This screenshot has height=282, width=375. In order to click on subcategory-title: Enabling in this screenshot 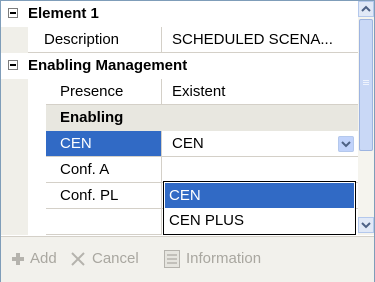, I will do `click(92, 117)`.